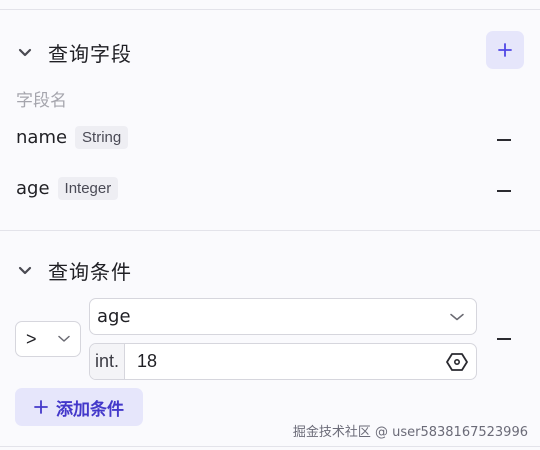 Image resolution: width=540 pixels, height=450 pixels. I want to click on add-condition-label: 添加条件, so click(90, 409).